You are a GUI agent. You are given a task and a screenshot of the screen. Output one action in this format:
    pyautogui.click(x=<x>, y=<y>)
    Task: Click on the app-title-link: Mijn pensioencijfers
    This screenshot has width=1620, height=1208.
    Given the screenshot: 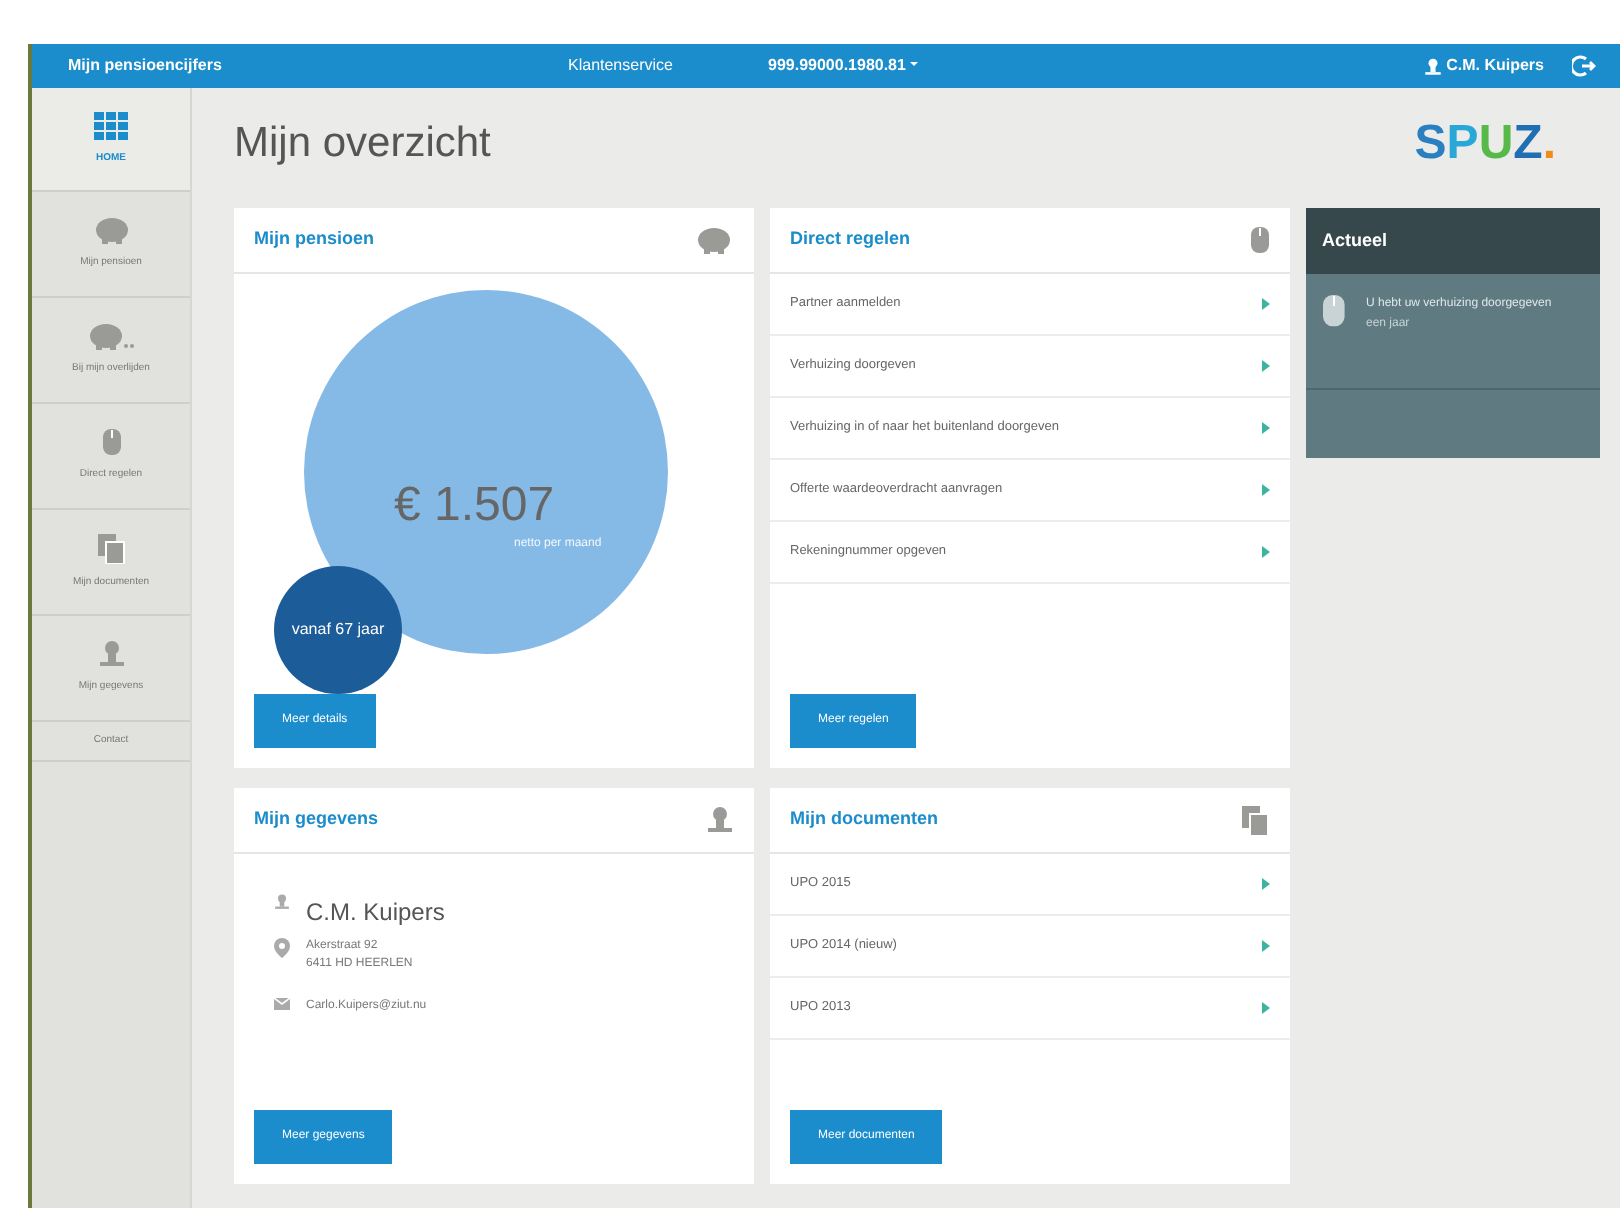 What is the action you would take?
    pyautogui.click(x=318, y=66)
    